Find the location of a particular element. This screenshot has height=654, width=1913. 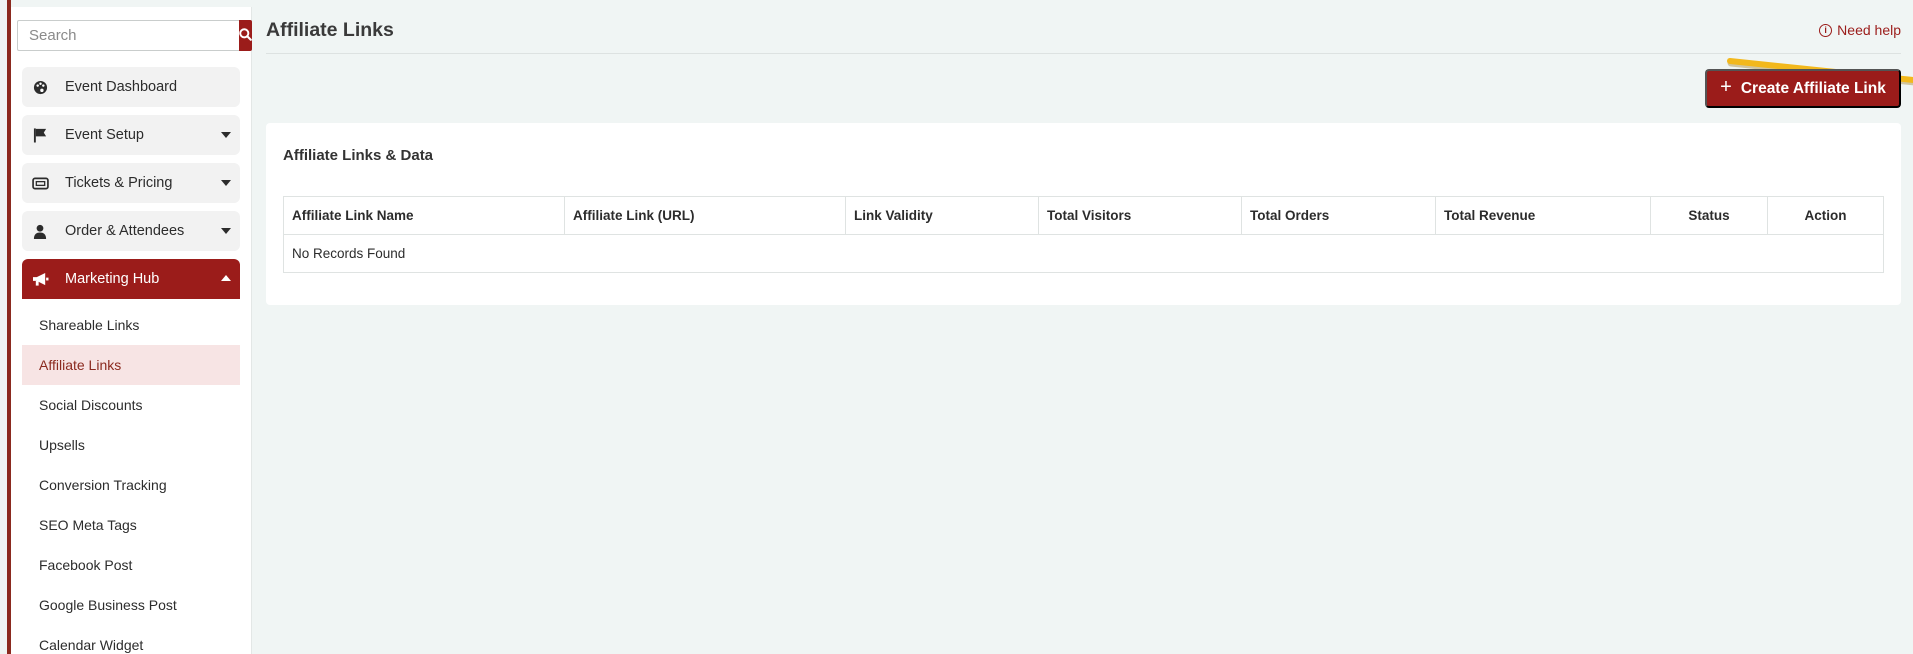

submenu-item-label: Upsells is located at coordinates (62, 445).